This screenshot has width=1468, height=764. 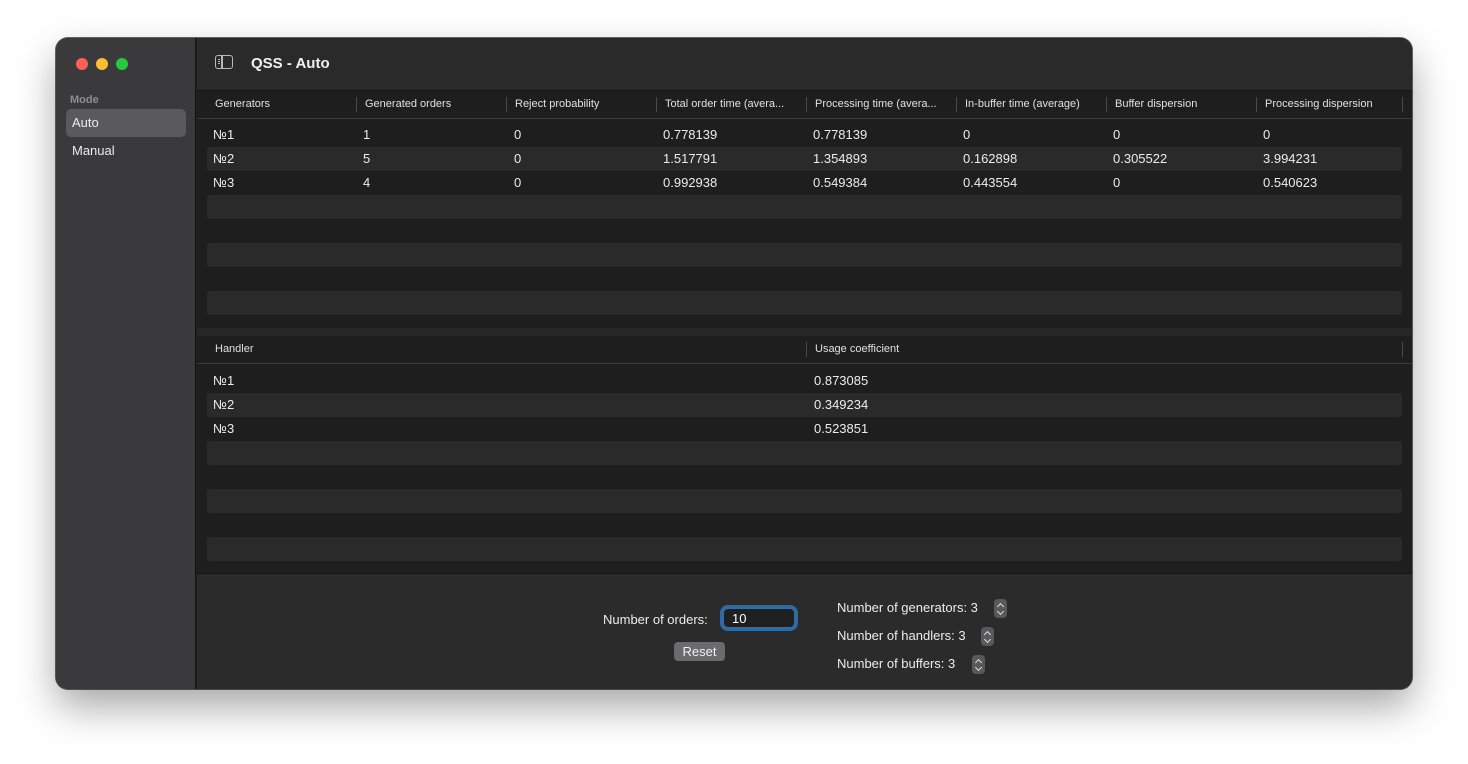 What do you see at coordinates (987, 636) in the screenshot?
I see `handlers-stepper` at bounding box center [987, 636].